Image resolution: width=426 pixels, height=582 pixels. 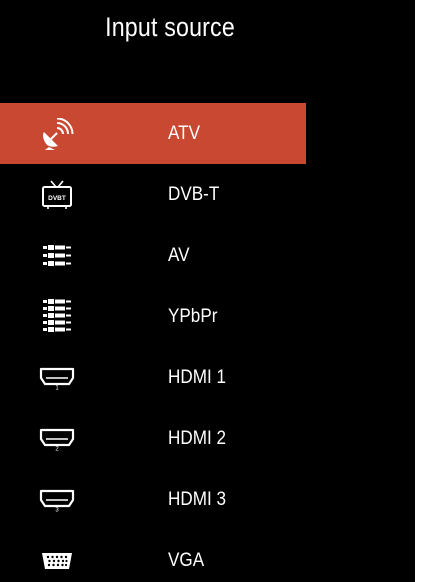 I want to click on source-item-ypbpr: YPbPr, so click(x=153, y=316).